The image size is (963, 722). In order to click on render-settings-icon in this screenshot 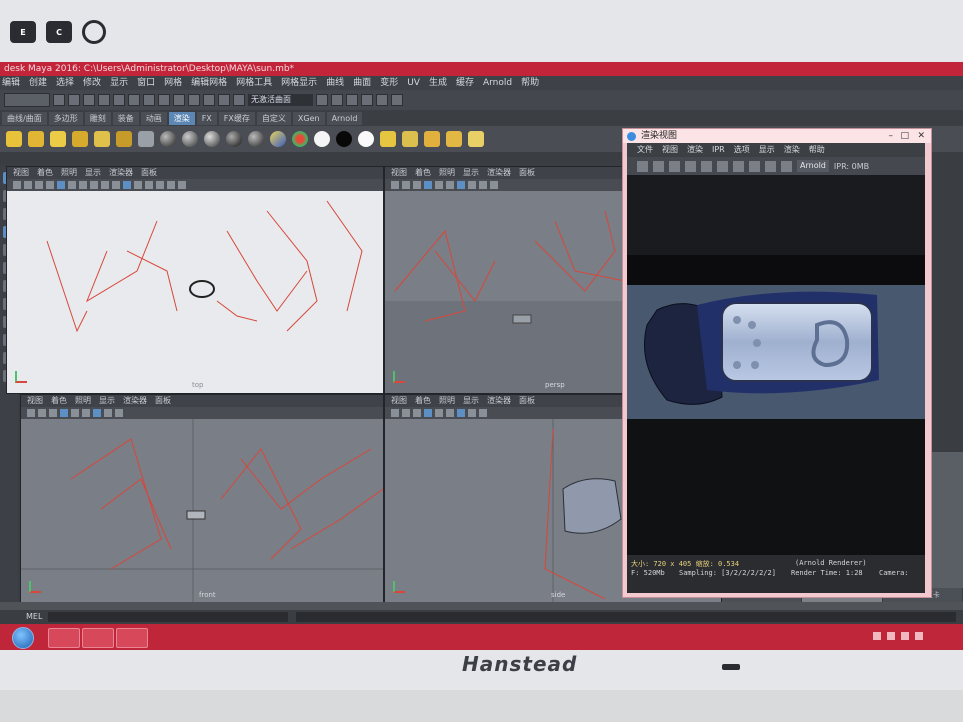, I will do `click(476, 139)`.